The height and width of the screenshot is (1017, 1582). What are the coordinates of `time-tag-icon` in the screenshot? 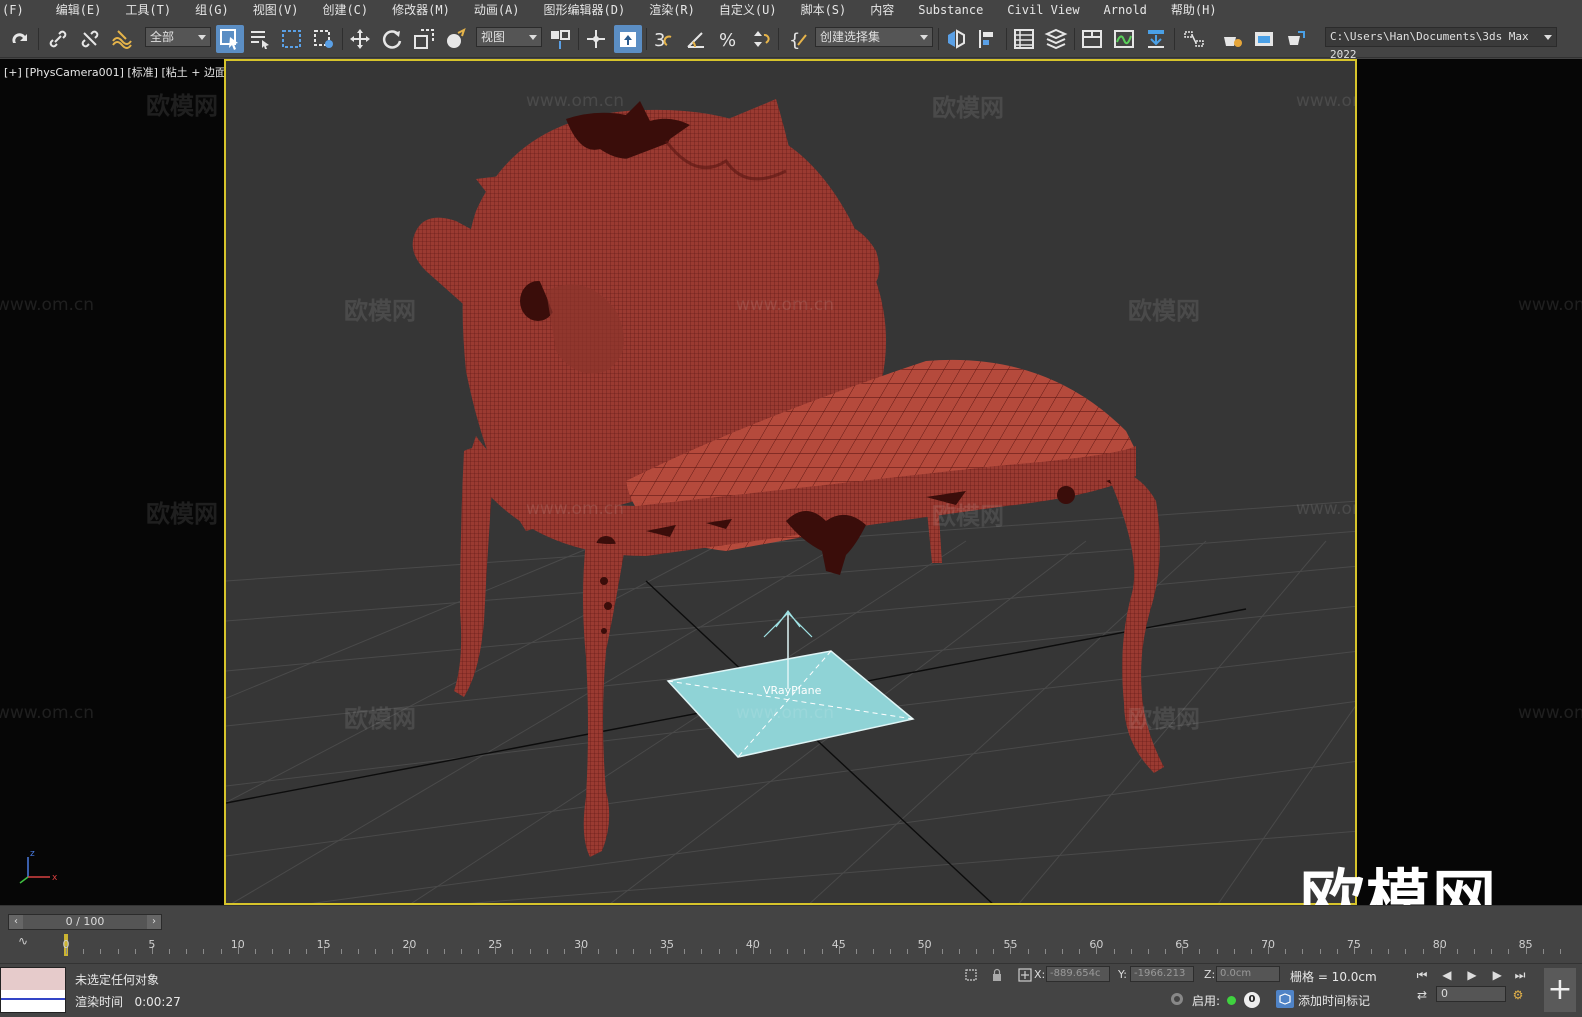 It's located at (1285, 999).